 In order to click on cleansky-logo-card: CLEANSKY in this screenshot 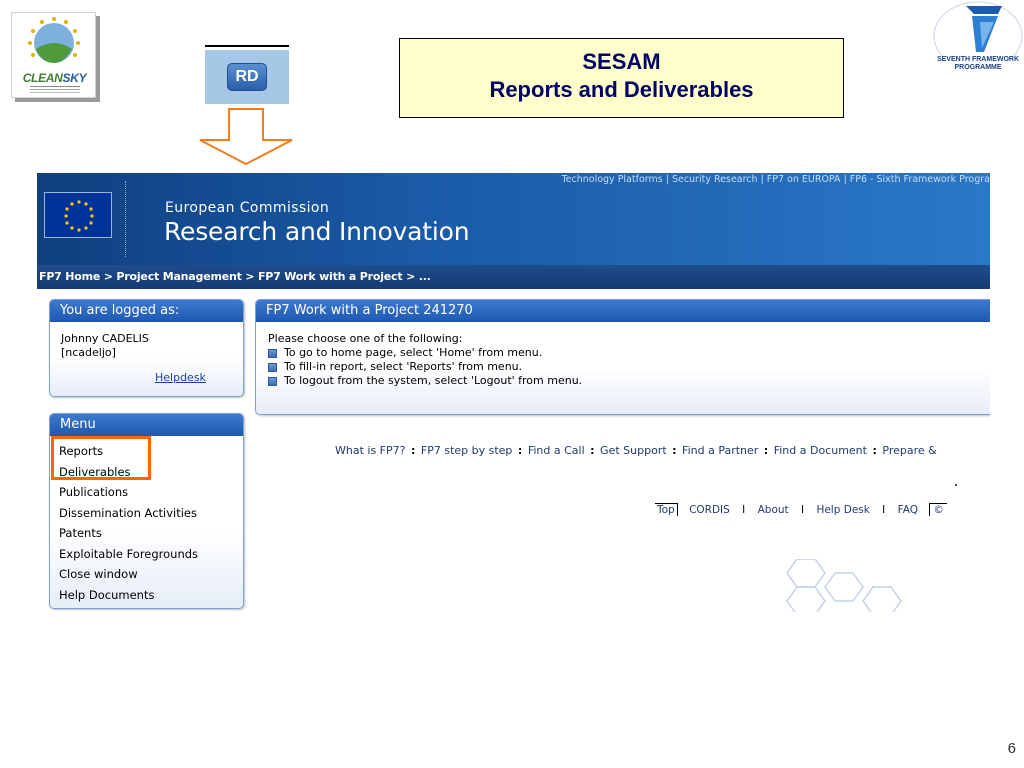, I will do `click(53, 55)`.